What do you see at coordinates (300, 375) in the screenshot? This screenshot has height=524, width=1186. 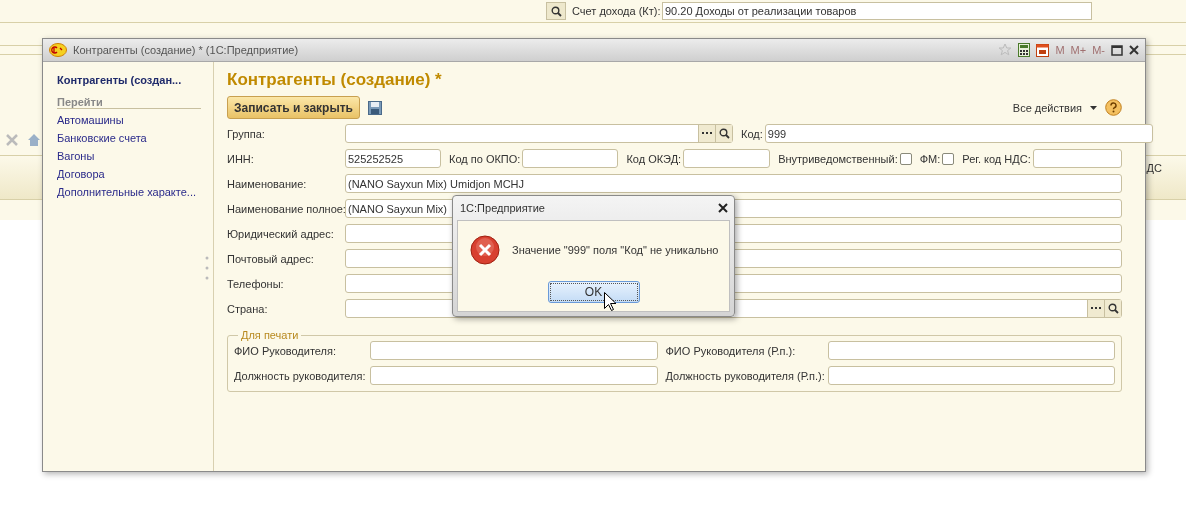 I see `field-label: Должность руководителя:` at bounding box center [300, 375].